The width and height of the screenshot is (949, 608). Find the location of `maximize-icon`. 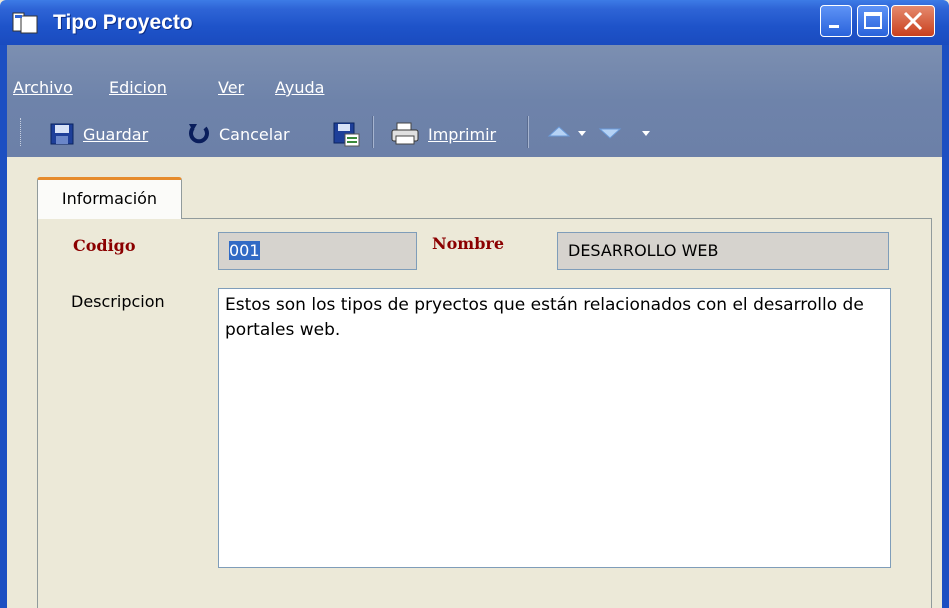

maximize-icon is located at coordinates (873, 20).